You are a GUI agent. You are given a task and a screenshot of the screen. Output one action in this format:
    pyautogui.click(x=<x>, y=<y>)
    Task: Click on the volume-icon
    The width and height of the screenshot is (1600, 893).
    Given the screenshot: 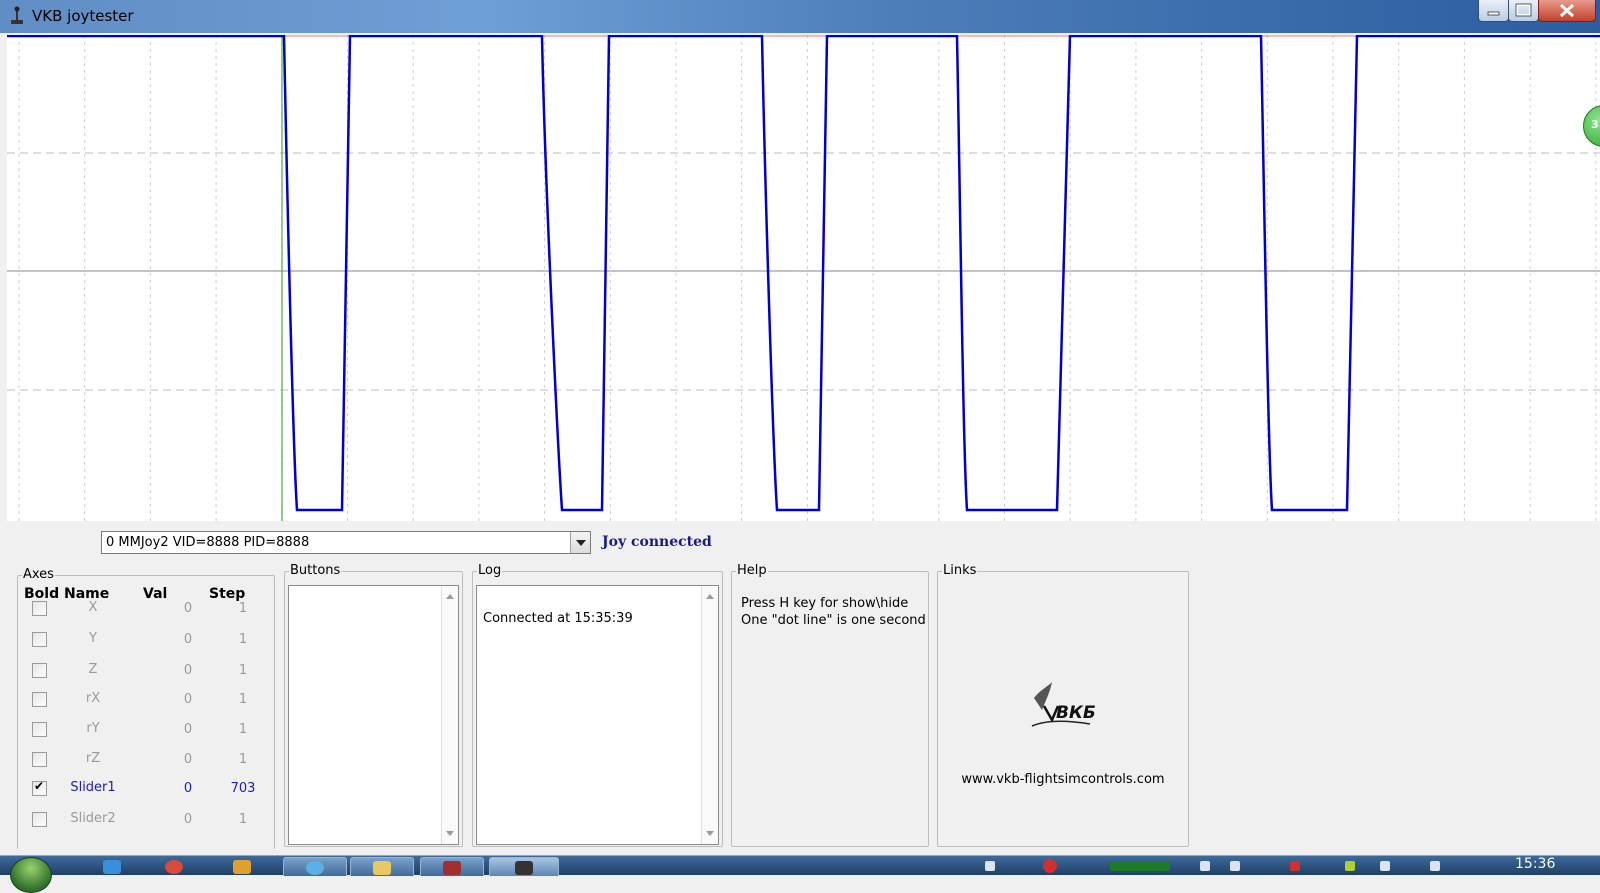 What is the action you would take?
    pyautogui.click(x=1435, y=866)
    